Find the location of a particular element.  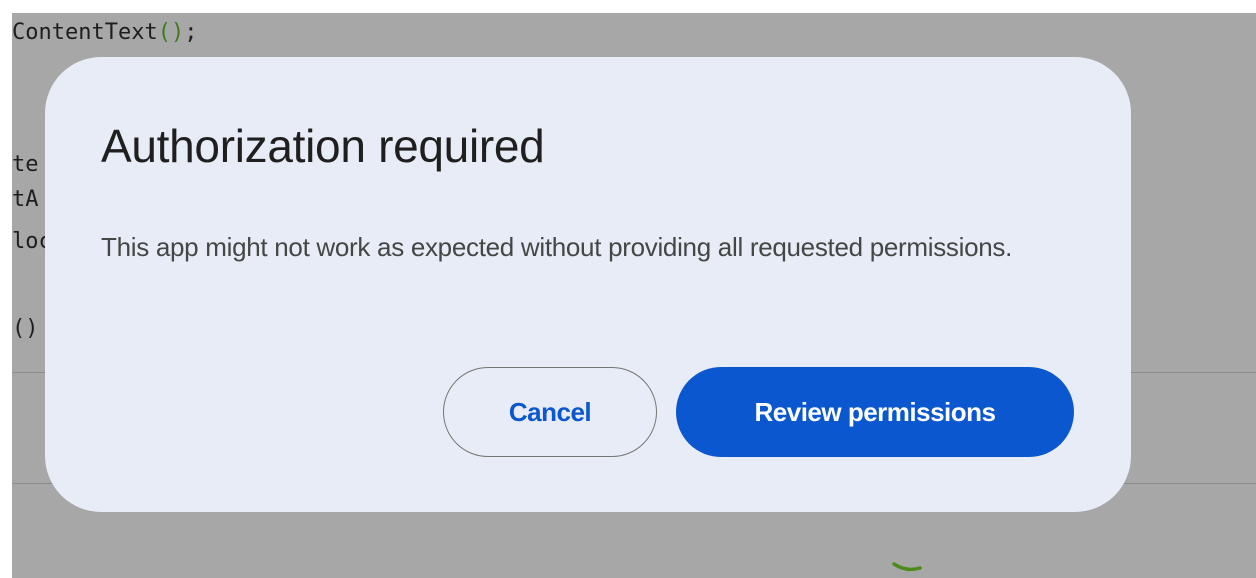

code-token-semicolon: ; is located at coordinates (191, 32).